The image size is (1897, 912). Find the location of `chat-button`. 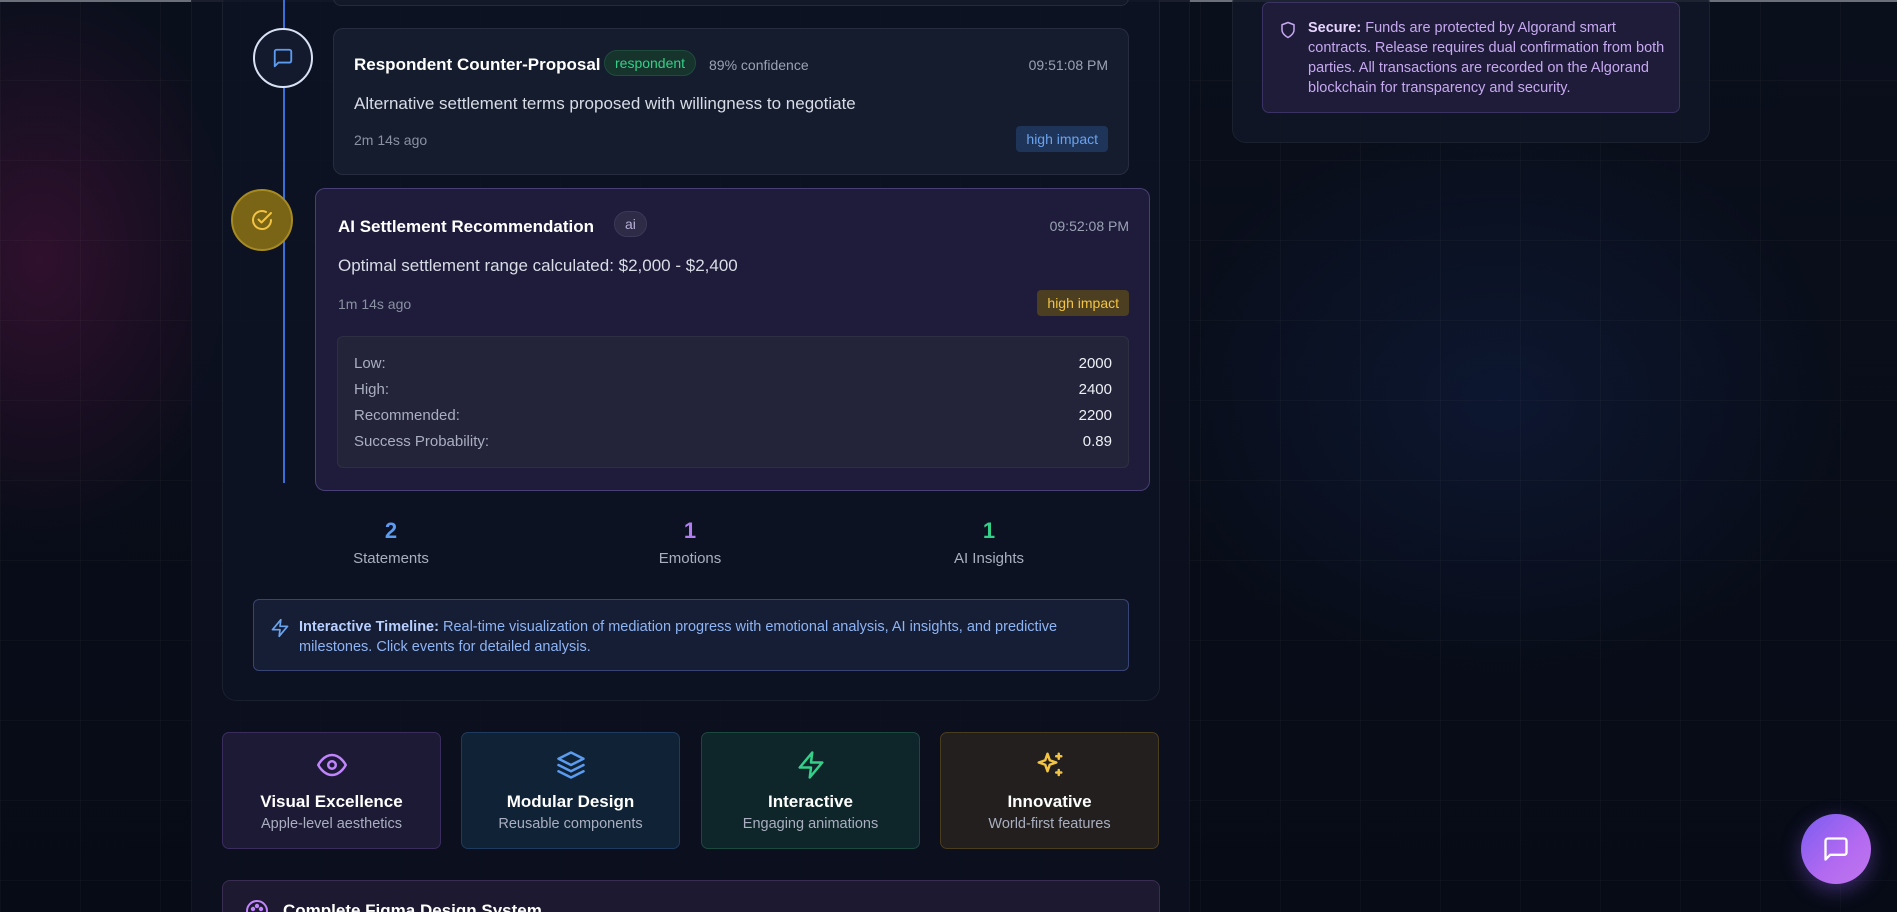

chat-button is located at coordinates (1836, 849).